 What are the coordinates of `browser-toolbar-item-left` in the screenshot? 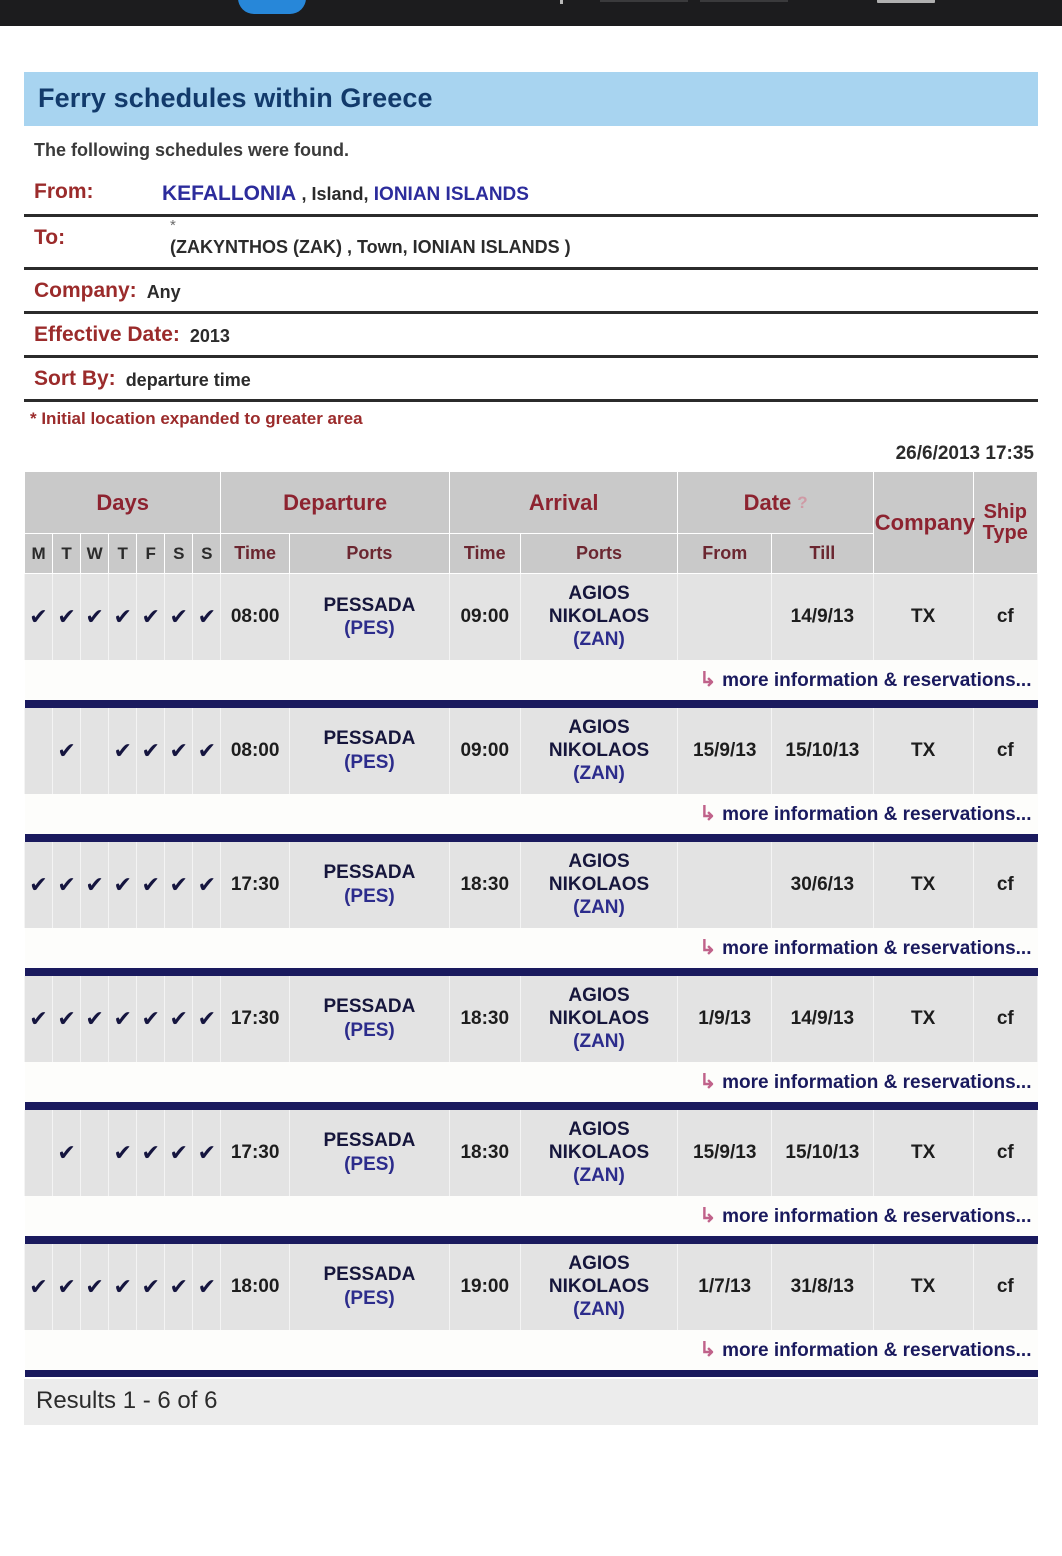 It's located at (644, 1).